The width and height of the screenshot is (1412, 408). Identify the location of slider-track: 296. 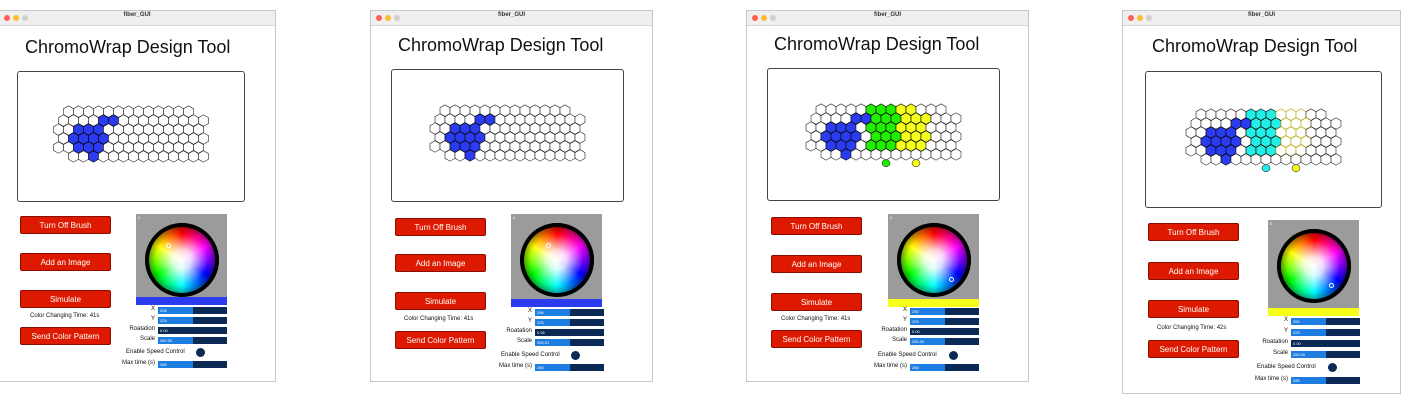
(569, 312).